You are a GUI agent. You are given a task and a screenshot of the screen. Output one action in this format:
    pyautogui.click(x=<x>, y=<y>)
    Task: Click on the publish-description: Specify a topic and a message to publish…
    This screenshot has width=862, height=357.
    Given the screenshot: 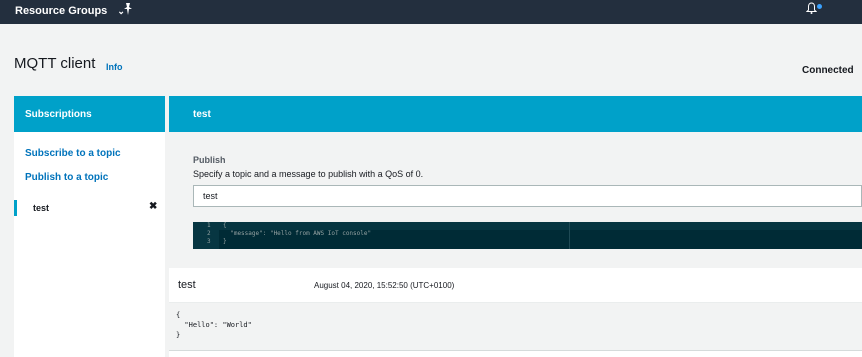 What is the action you would take?
    pyautogui.click(x=308, y=174)
    